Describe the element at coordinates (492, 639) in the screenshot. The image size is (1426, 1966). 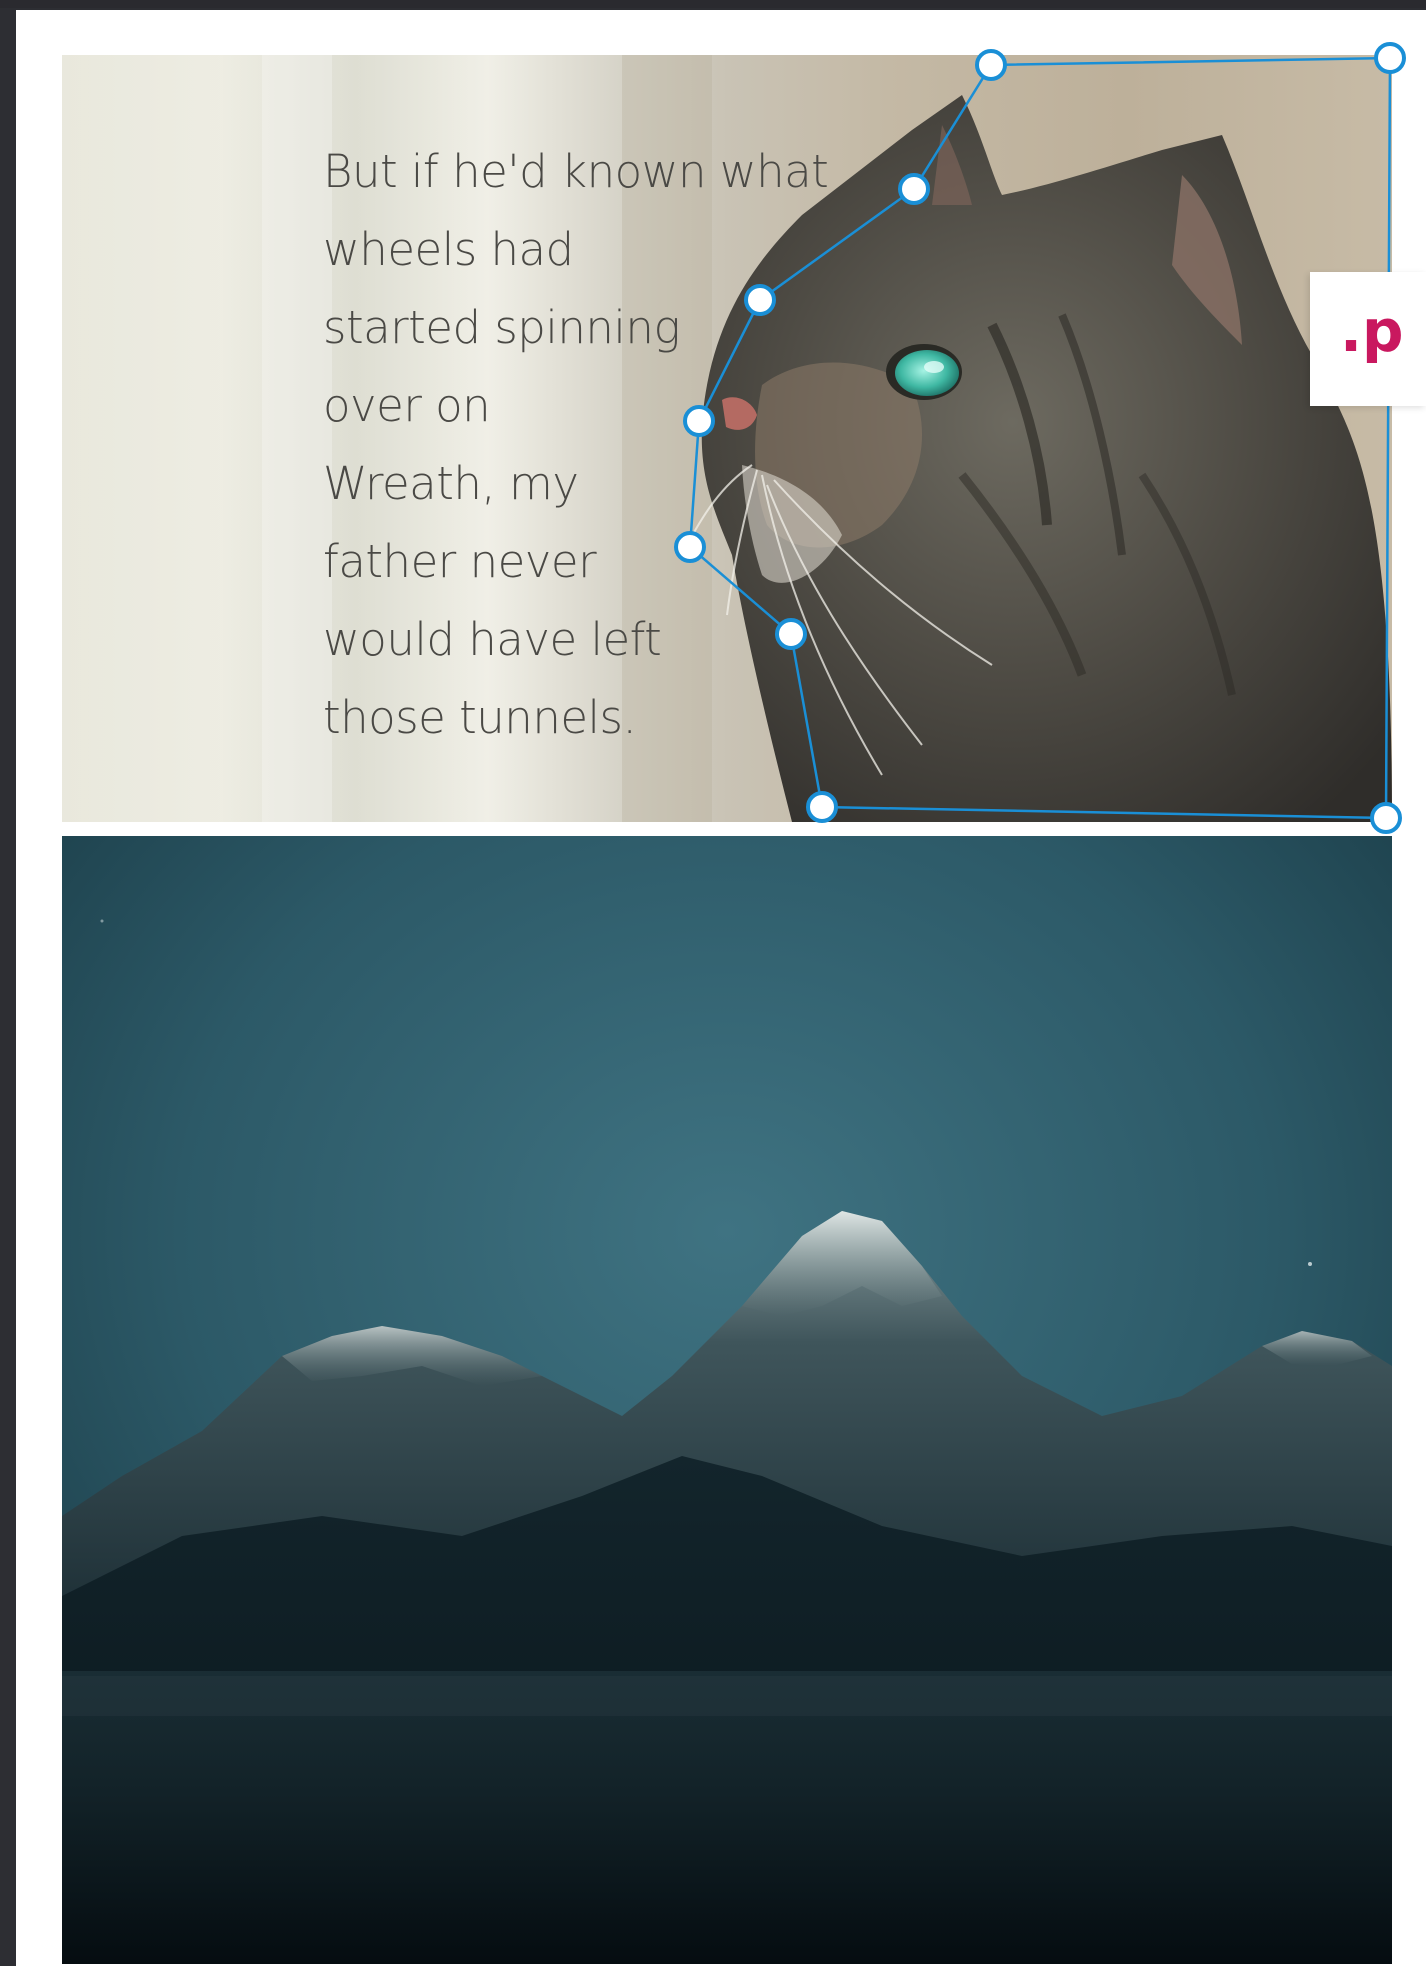
I see `passage-line: would have left` at that location.